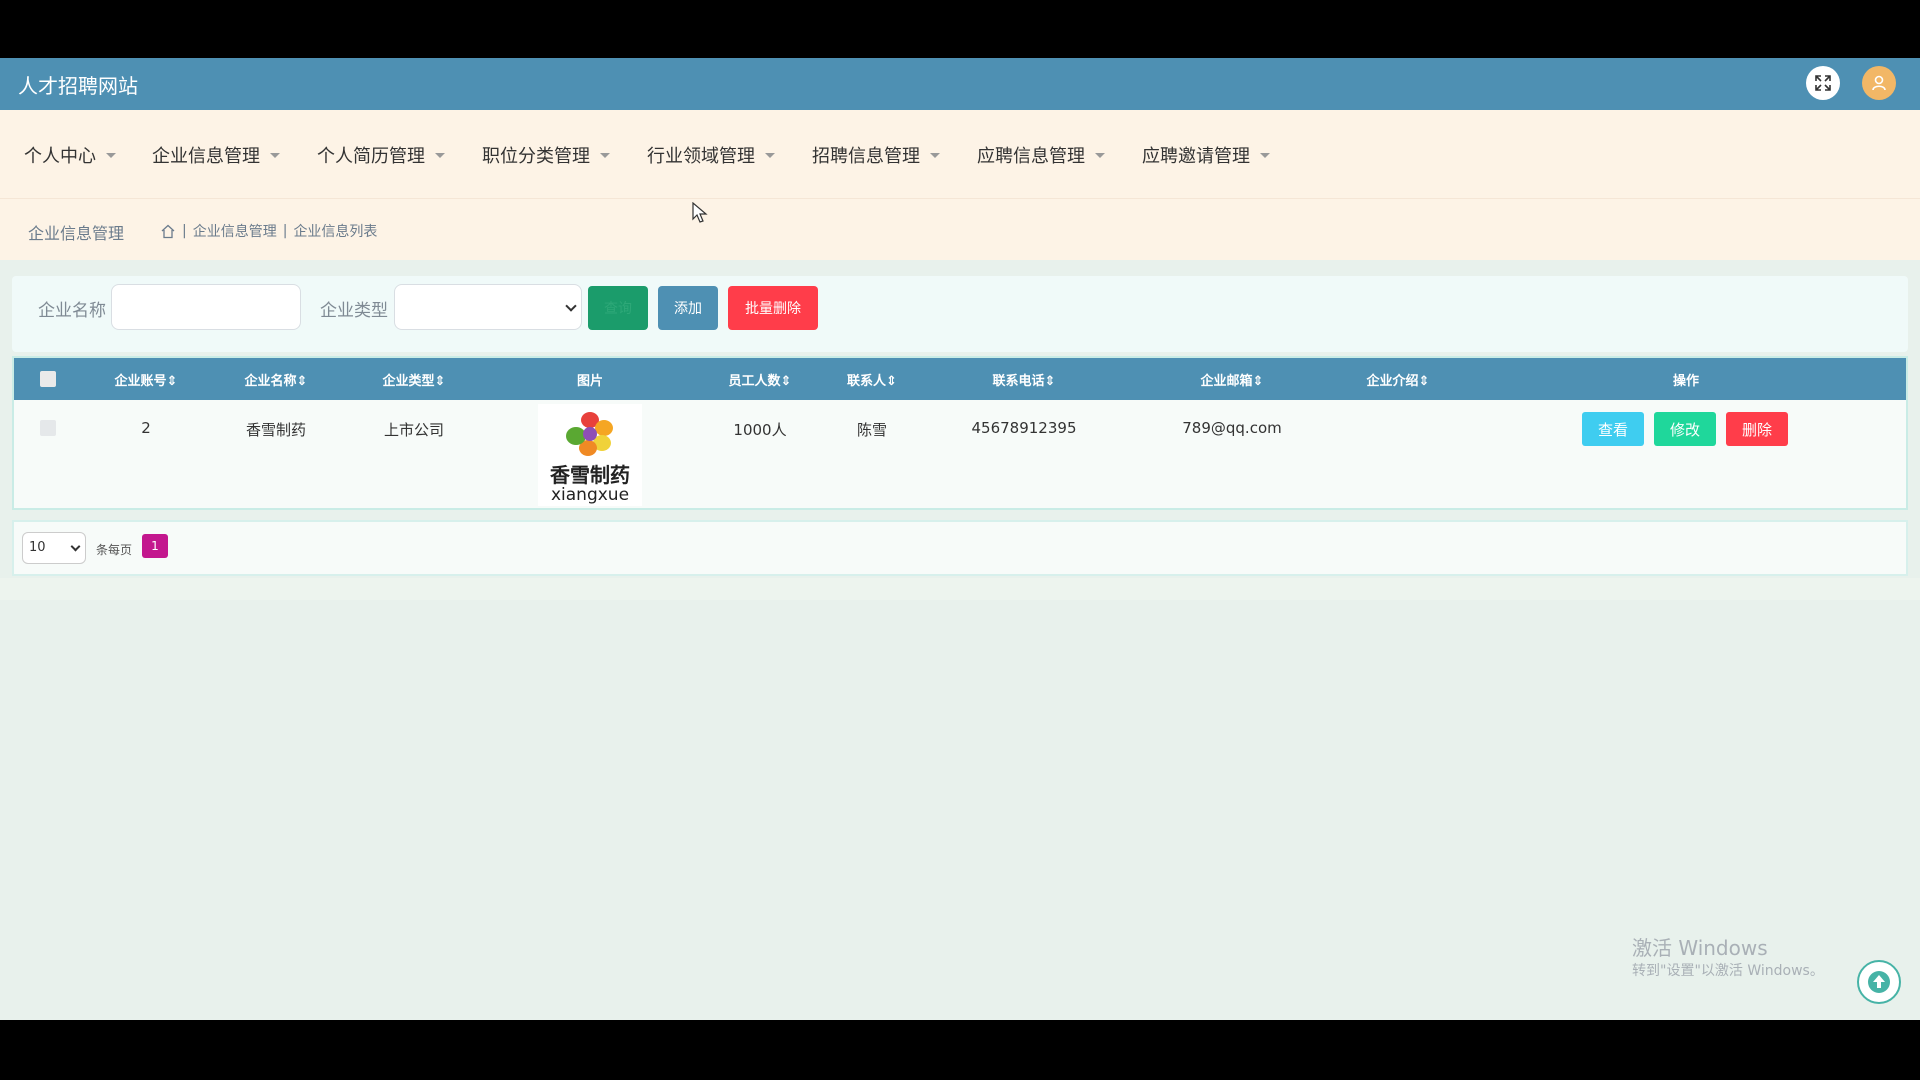 This screenshot has width=1920, height=1080. I want to click on header-contact: 联系人⇕, so click(872, 379).